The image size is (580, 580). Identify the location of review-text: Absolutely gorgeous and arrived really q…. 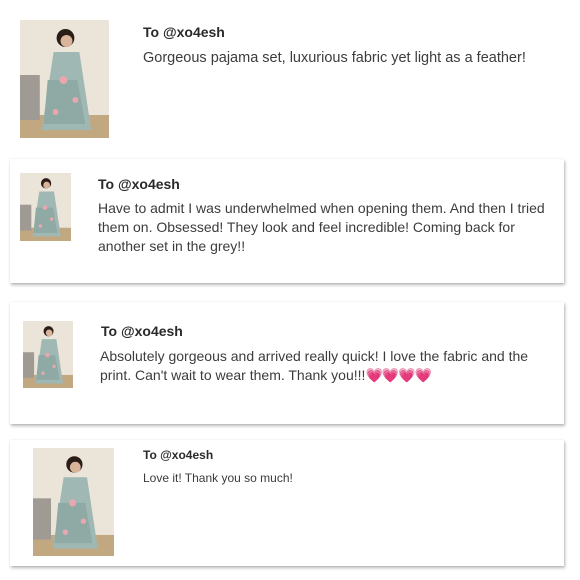
(327, 366).